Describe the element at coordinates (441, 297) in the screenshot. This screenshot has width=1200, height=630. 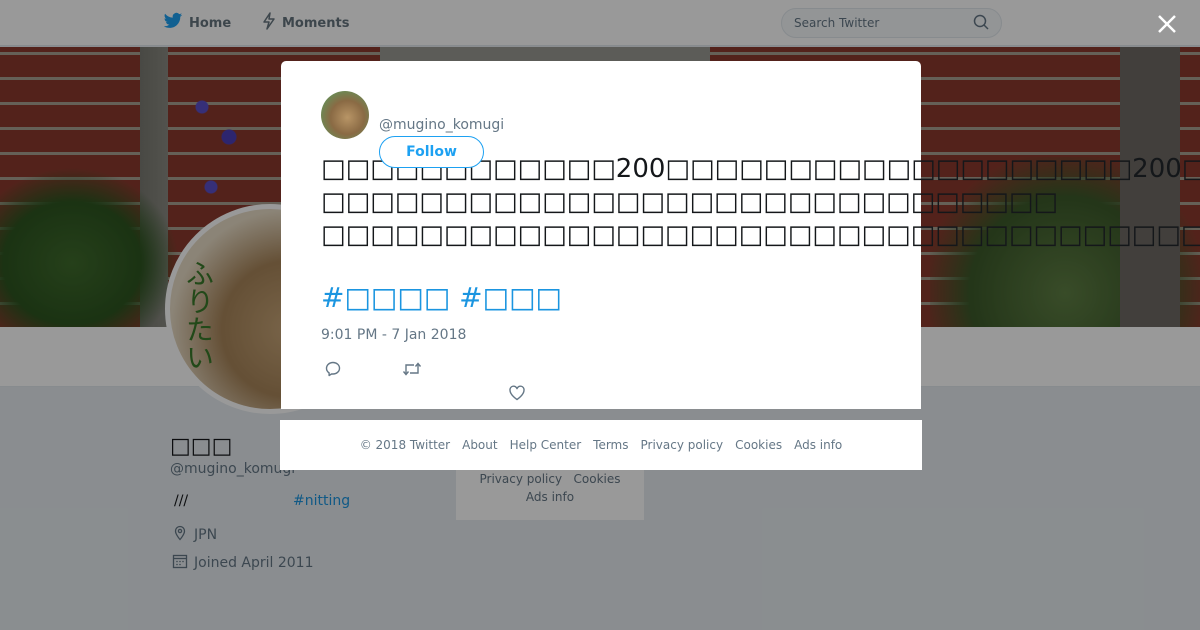
I see `tweet-hashtags: #□□□□ #□□□` at that location.